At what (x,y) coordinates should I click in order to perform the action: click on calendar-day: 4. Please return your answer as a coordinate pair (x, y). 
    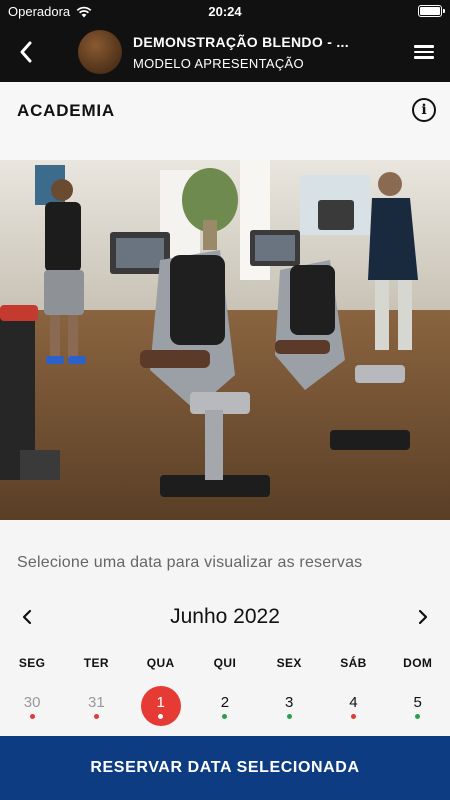
    Looking at the image, I should click on (353, 706).